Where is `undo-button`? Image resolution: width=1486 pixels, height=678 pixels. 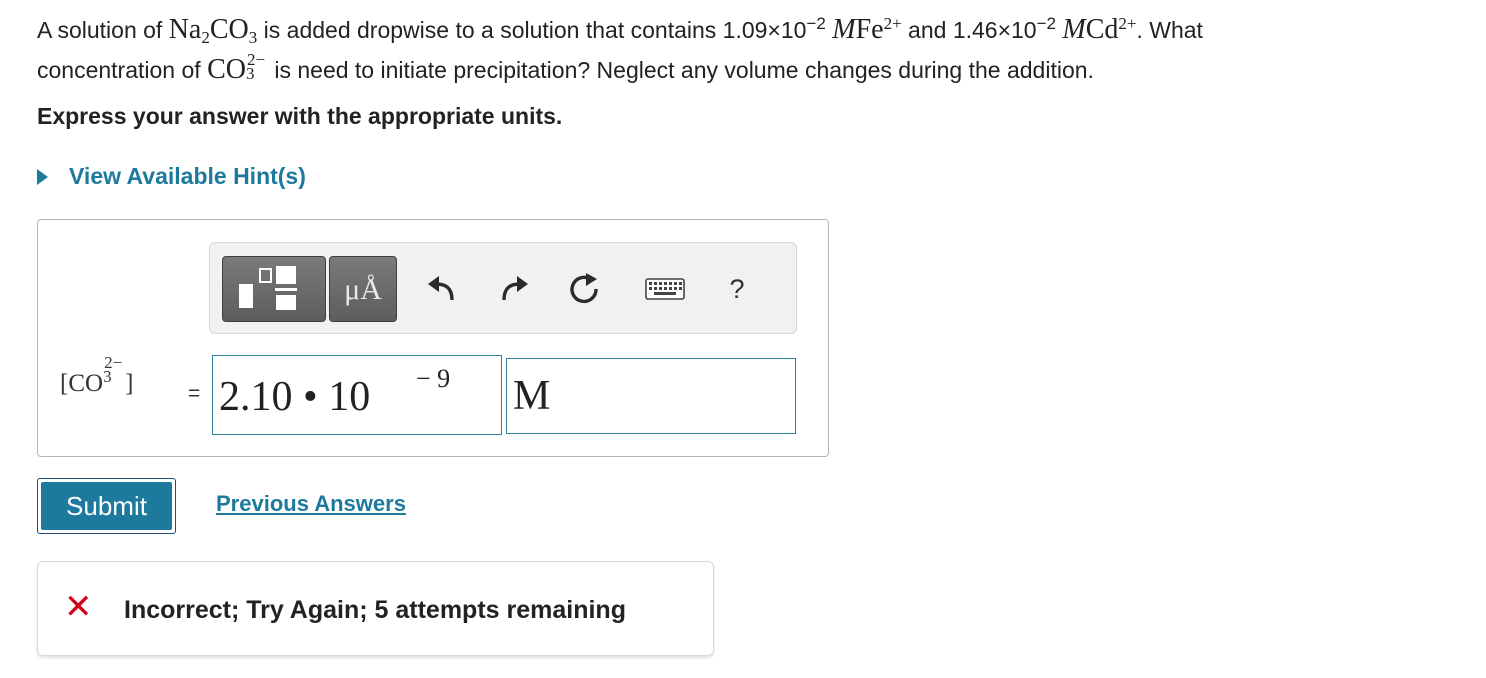
undo-button is located at coordinates (443, 289).